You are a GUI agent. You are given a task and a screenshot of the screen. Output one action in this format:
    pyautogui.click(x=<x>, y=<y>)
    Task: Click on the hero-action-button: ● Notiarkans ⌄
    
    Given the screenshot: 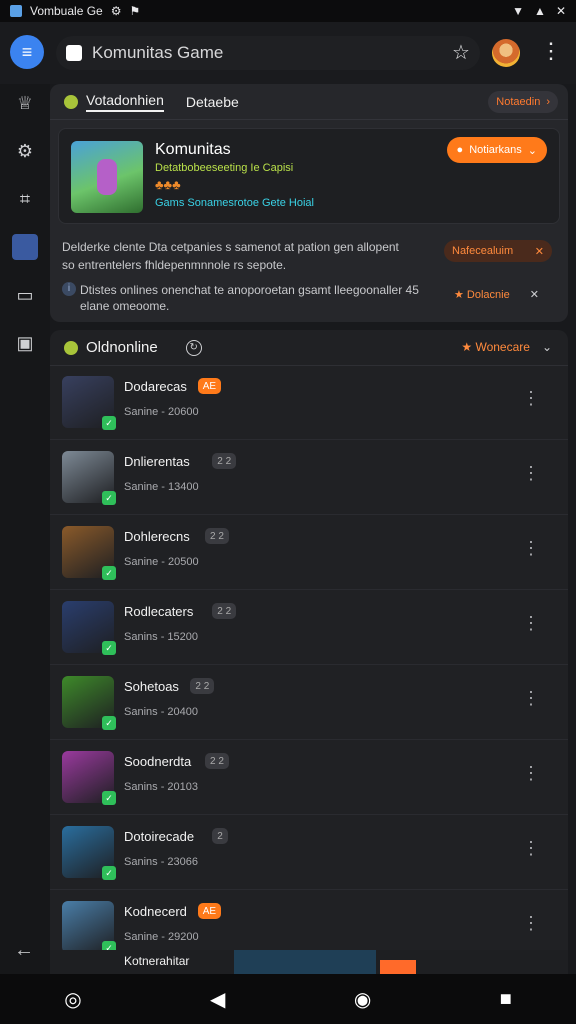 What is the action you would take?
    pyautogui.click(x=496, y=150)
    